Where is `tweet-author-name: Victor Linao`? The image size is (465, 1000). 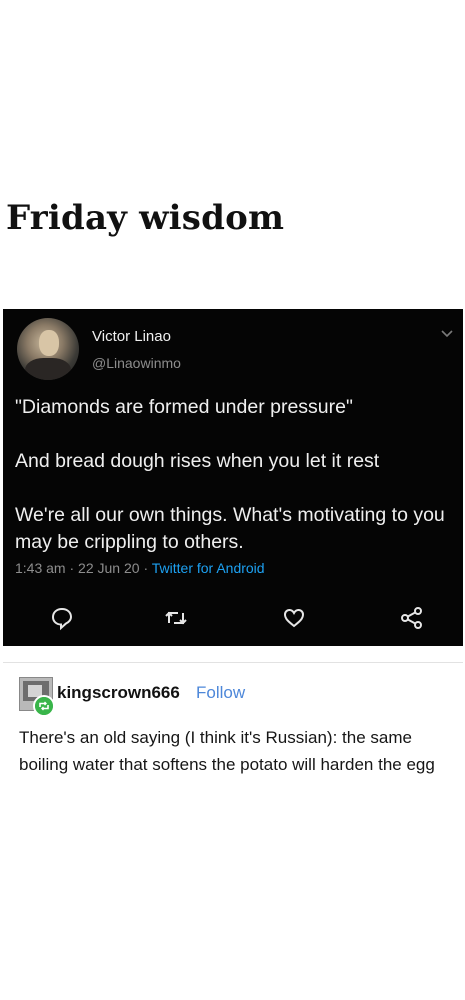
tweet-author-name: Victor Linao is located at coordinates (131, 336).